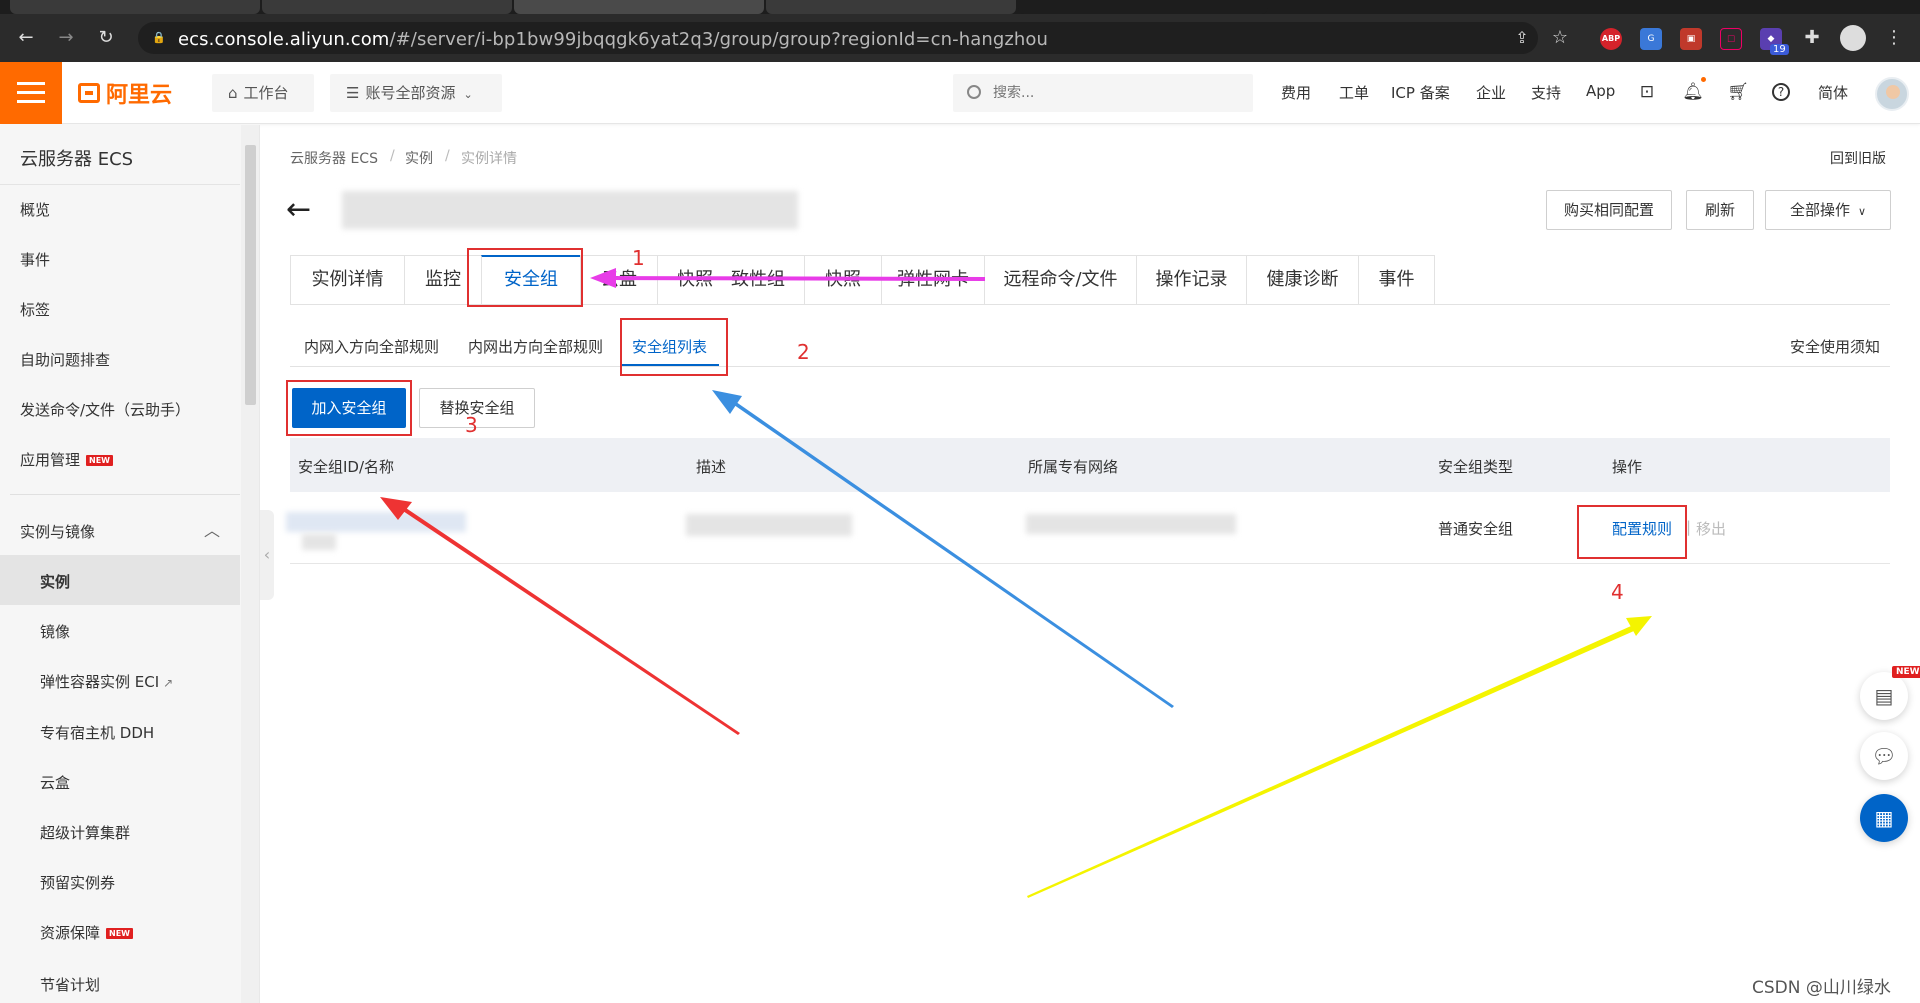 This screenshot has width=1920, height=1003. Describe the element at coordinates (769, 525) in the screenshot. I see `description-redacted` at that location.